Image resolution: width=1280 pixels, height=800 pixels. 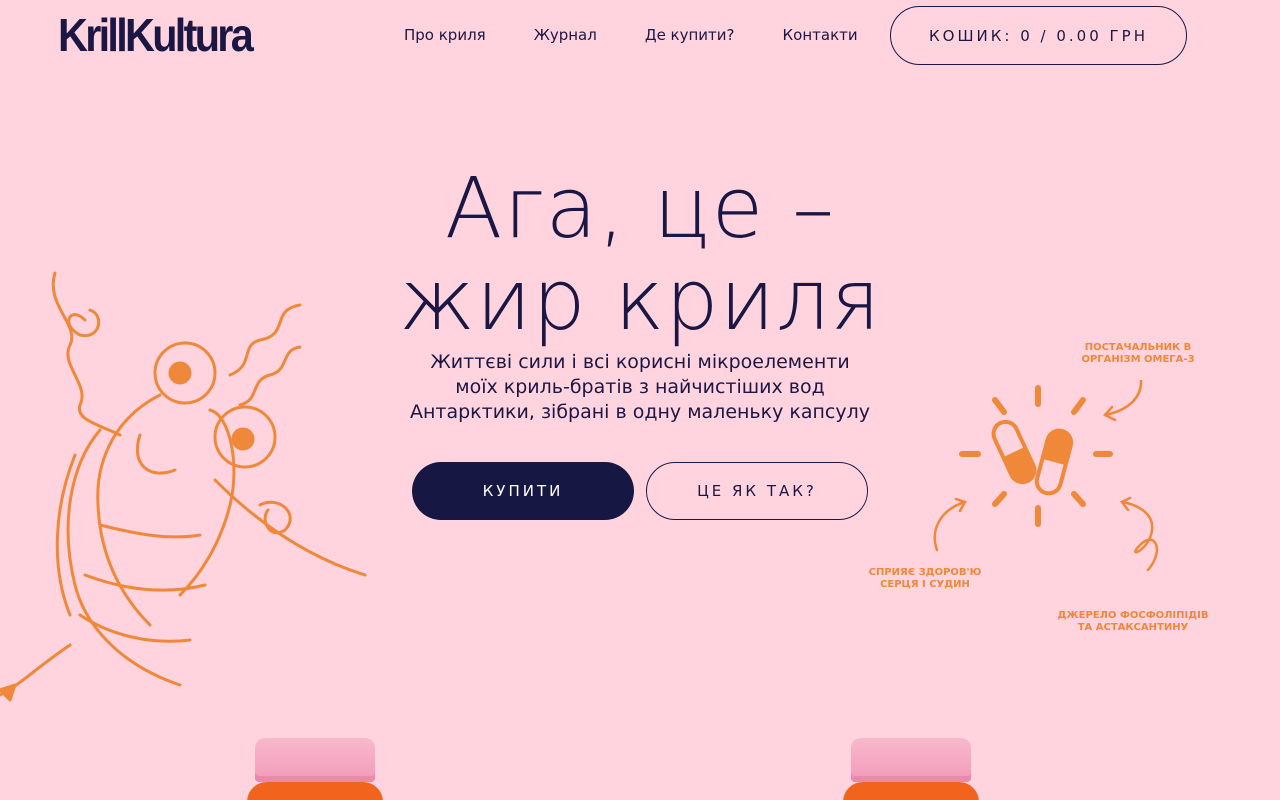 I want to click on main-nav: Про криля Журнал Де купити? Контакти, so click(x=631, y=35).